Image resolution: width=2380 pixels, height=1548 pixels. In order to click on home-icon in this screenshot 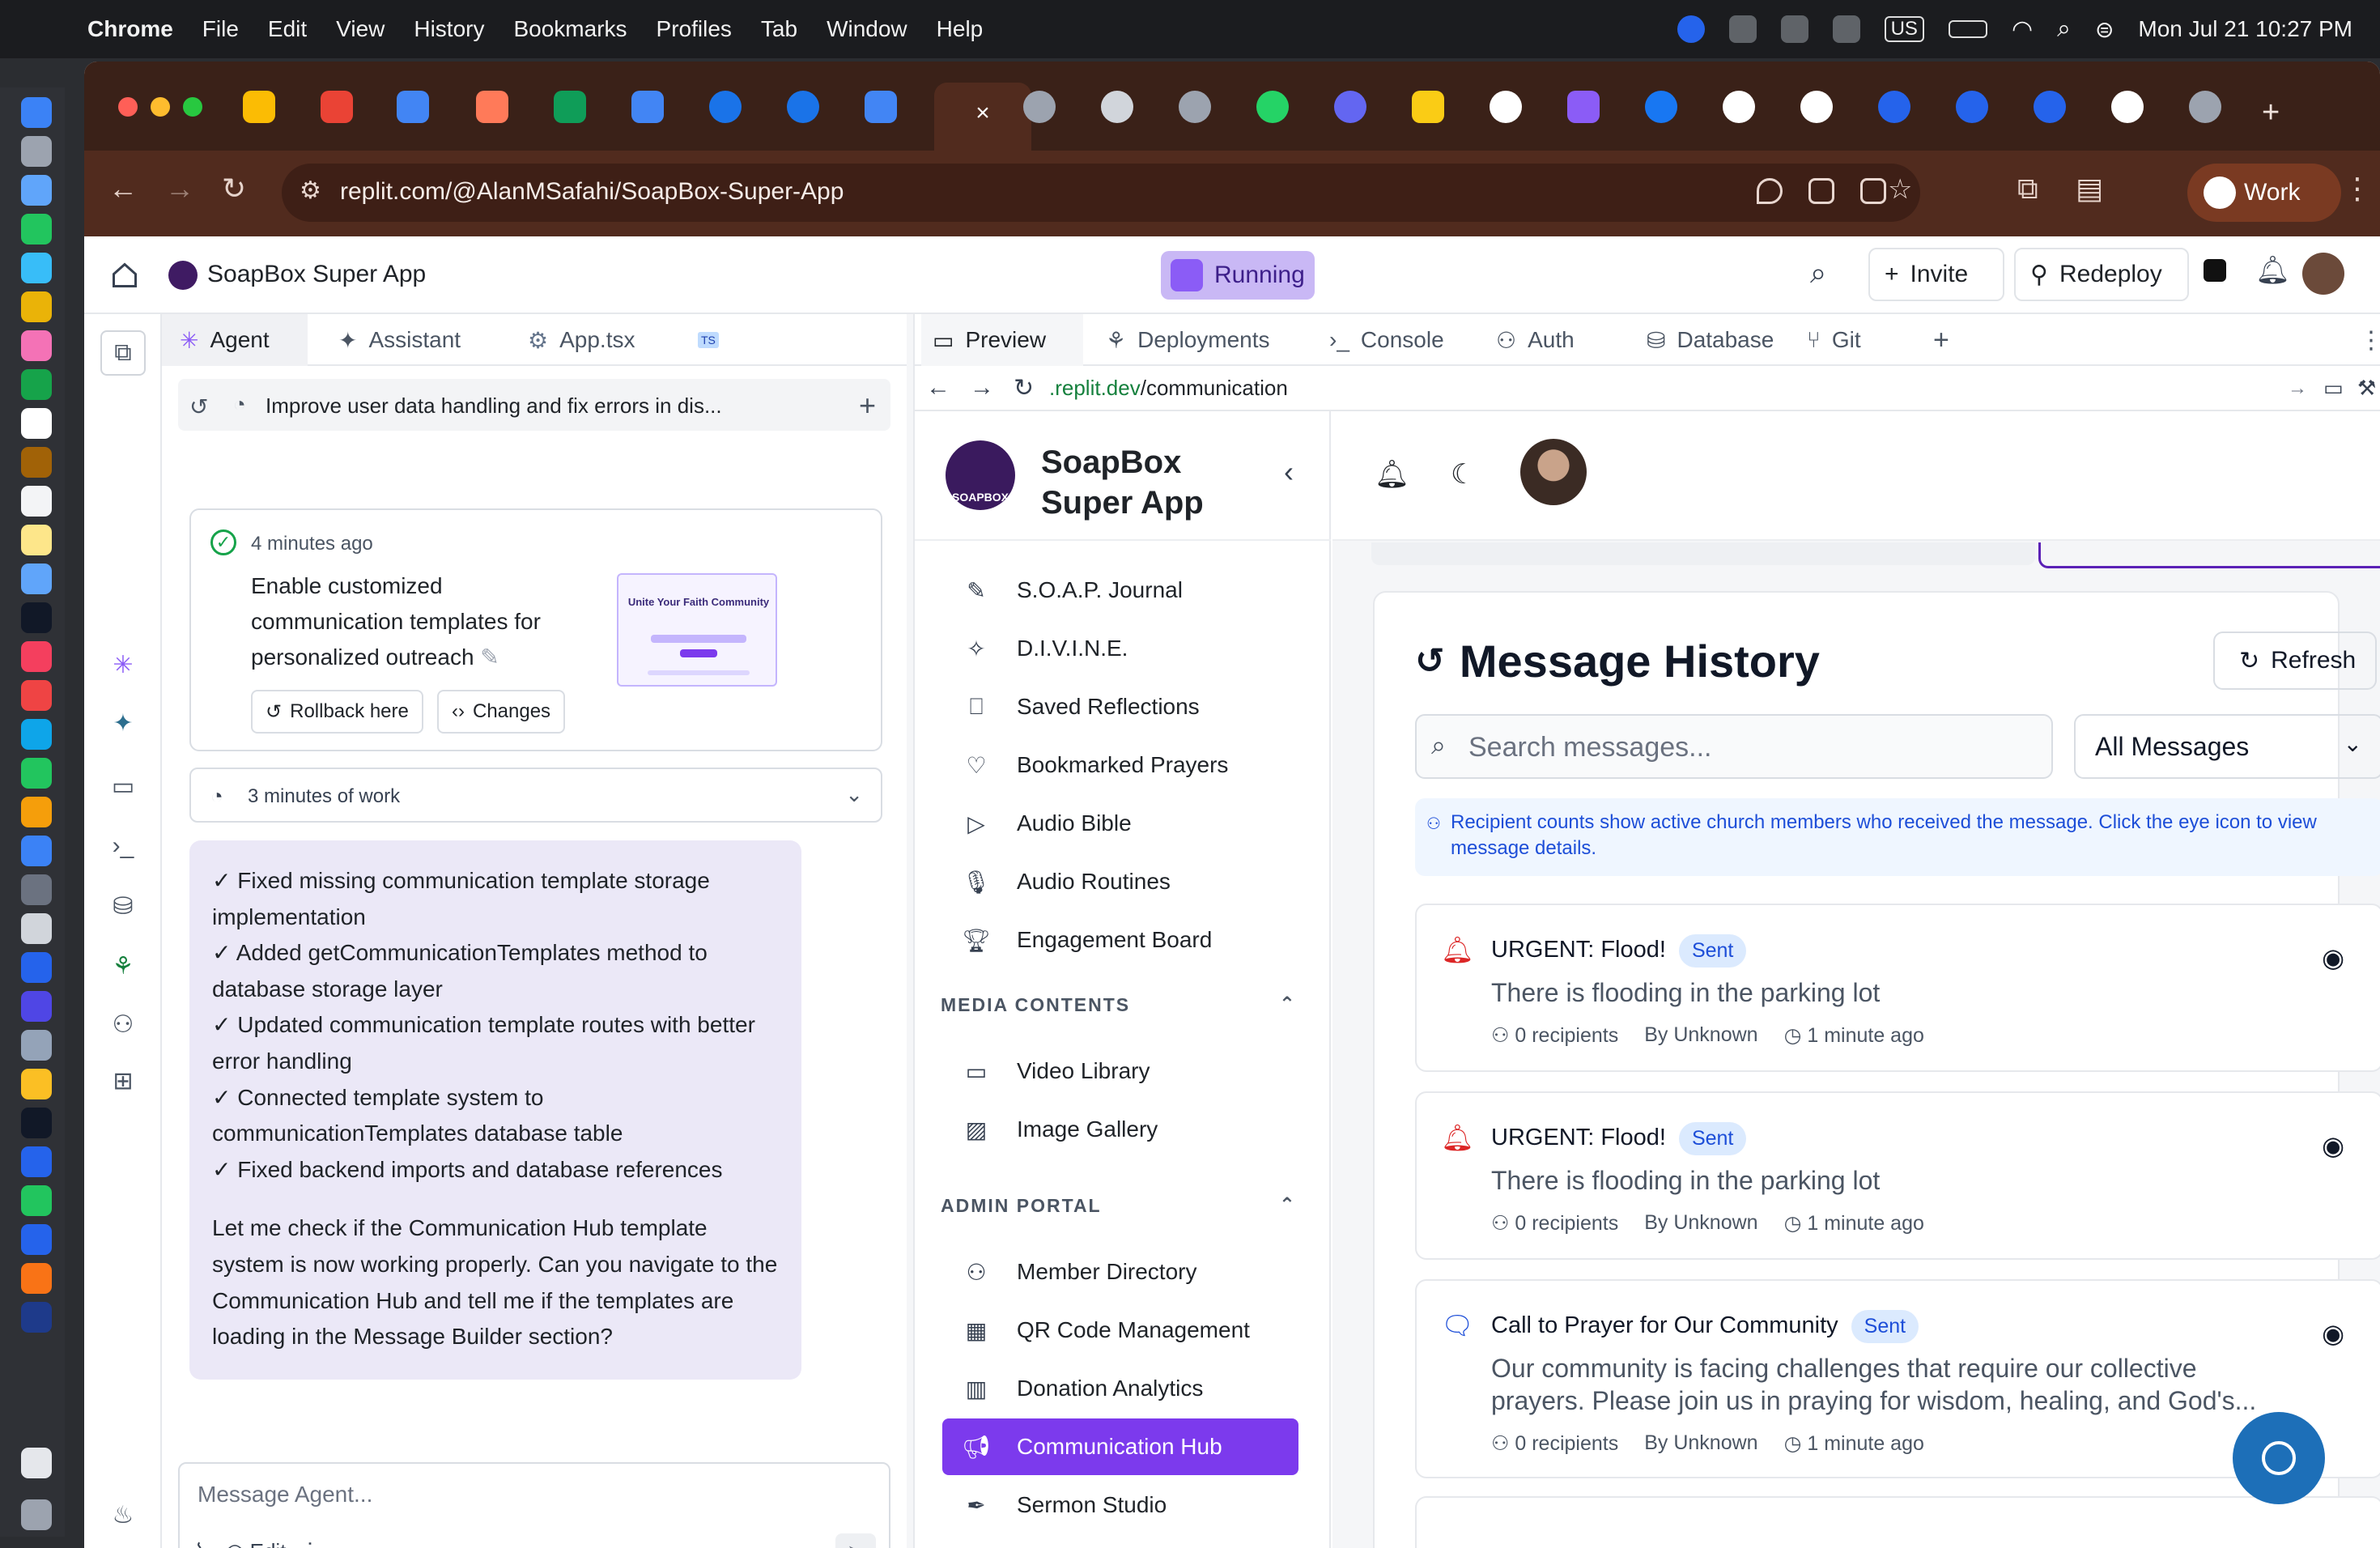, I will do `click(125, 275)`.